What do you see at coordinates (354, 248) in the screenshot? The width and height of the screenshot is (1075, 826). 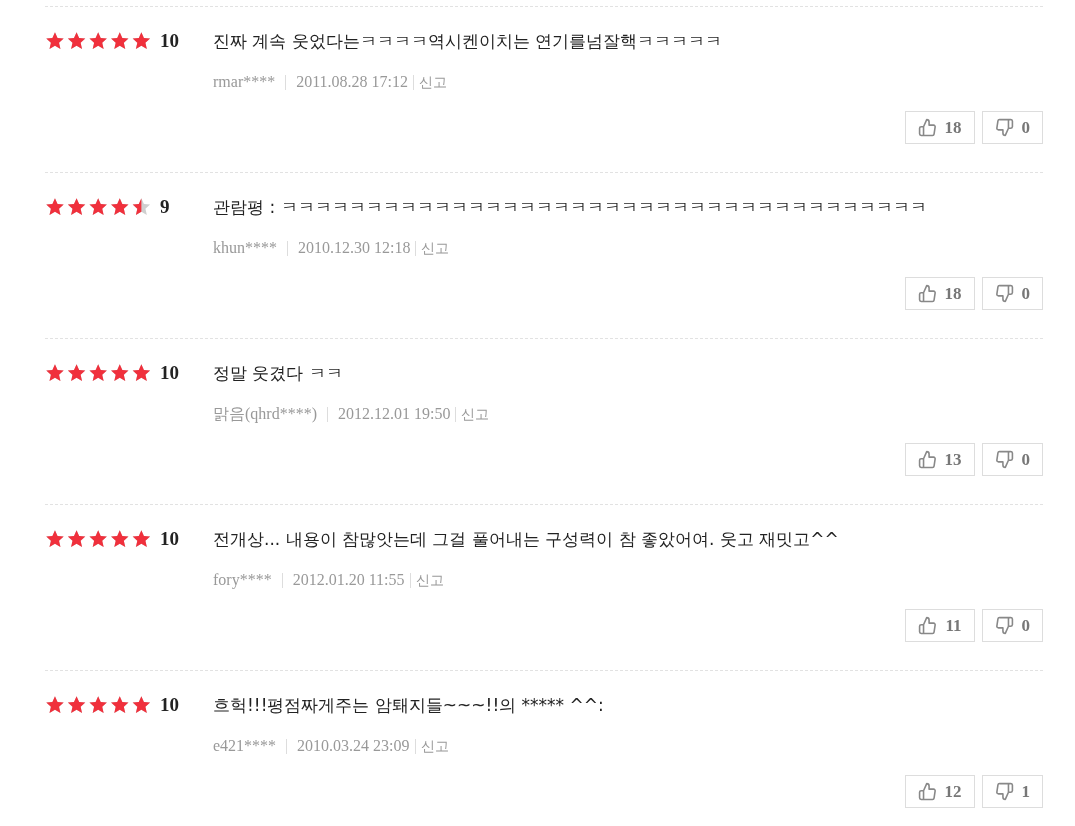 I see `review-date: 2010.12.30 12:18` at bounding box center [354, 248].